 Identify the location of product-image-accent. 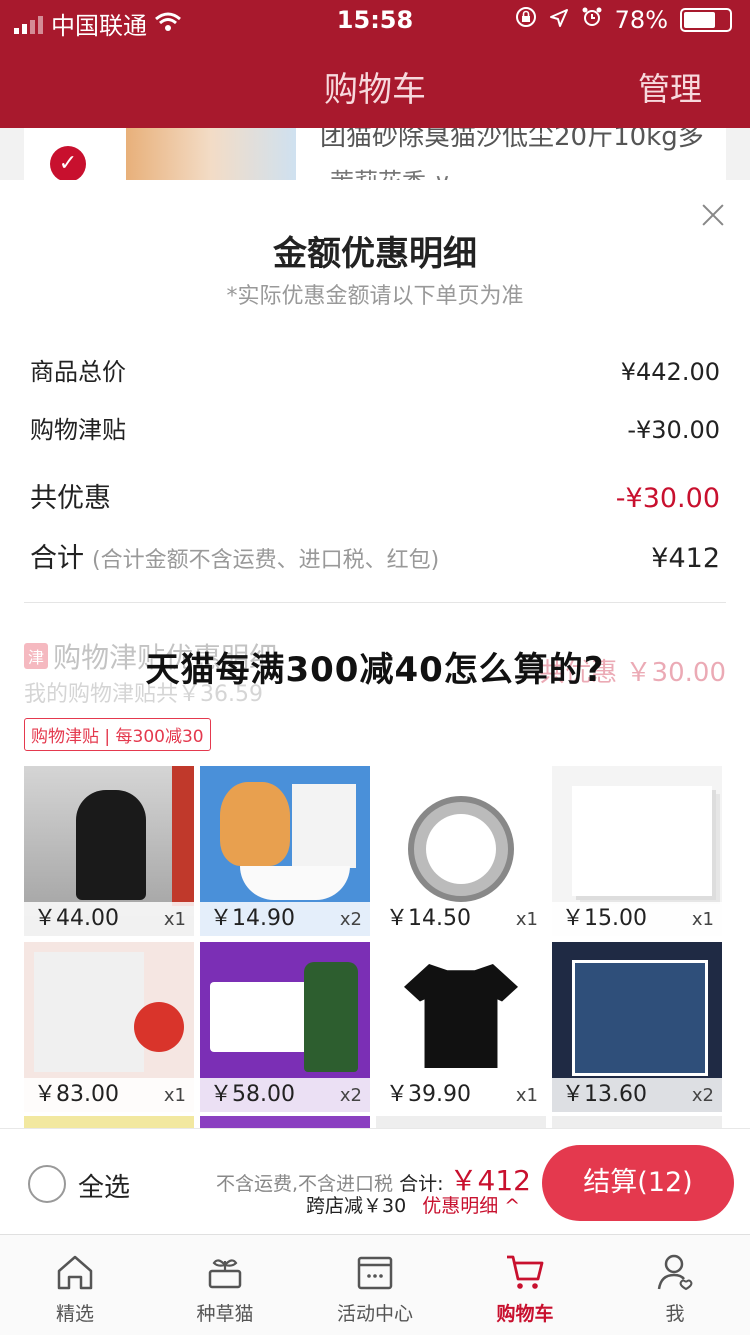
(183, 836).